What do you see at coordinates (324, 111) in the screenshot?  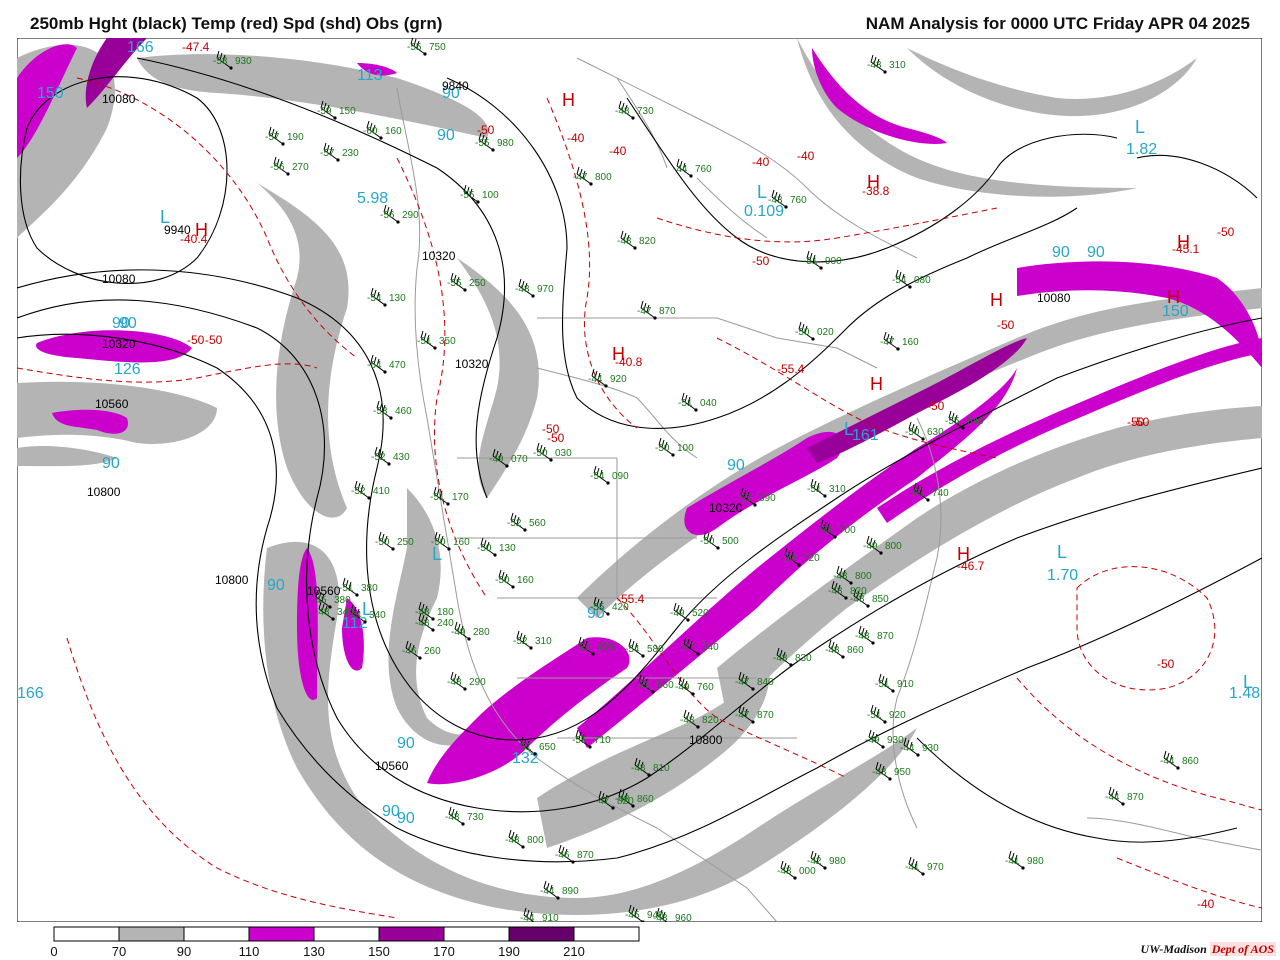 I see `obs-temperature: -59` at bounding box center [324, 111].